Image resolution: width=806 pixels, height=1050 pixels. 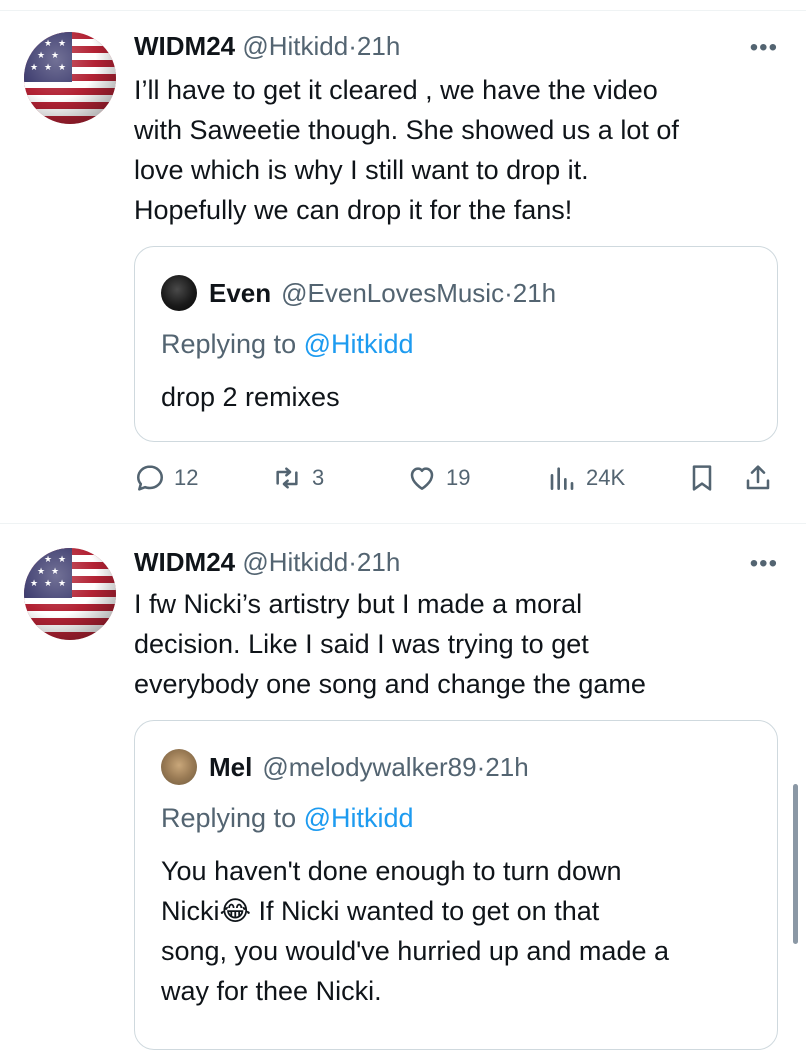 What do you see at coordinates (606, 477) in the screenshot?
I see `views-count: 24K` at bounding box center [606, 477].